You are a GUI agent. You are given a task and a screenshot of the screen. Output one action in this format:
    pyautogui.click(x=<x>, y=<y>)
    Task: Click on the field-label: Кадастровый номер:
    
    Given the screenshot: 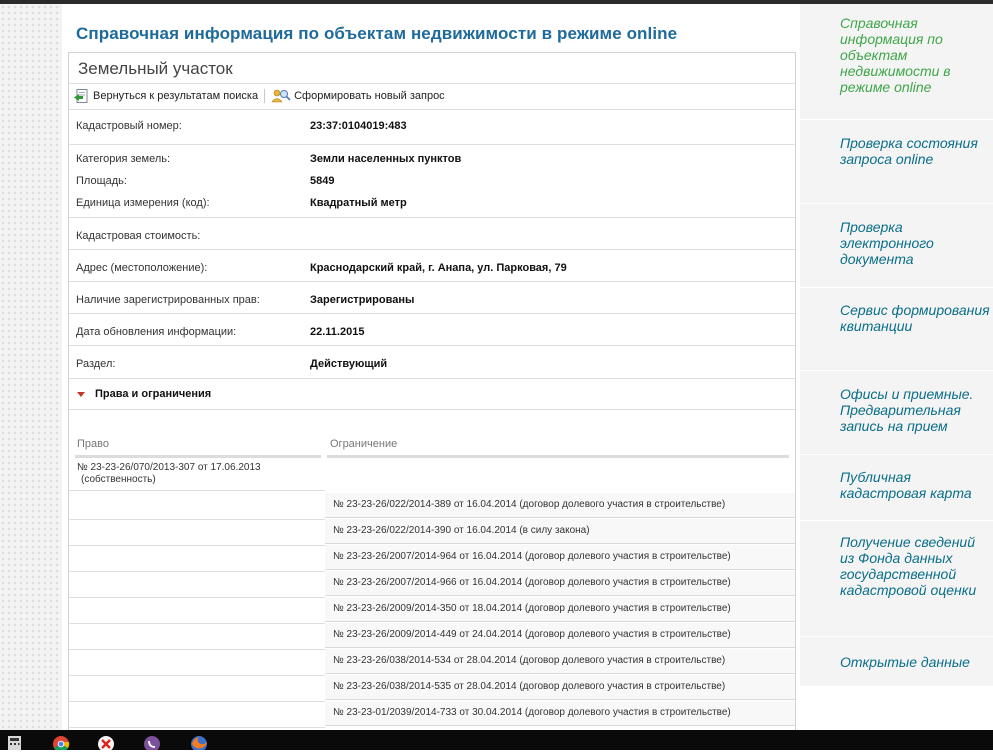 What is the action you would take?
    pyautogui.click(x=129, y=126)
    